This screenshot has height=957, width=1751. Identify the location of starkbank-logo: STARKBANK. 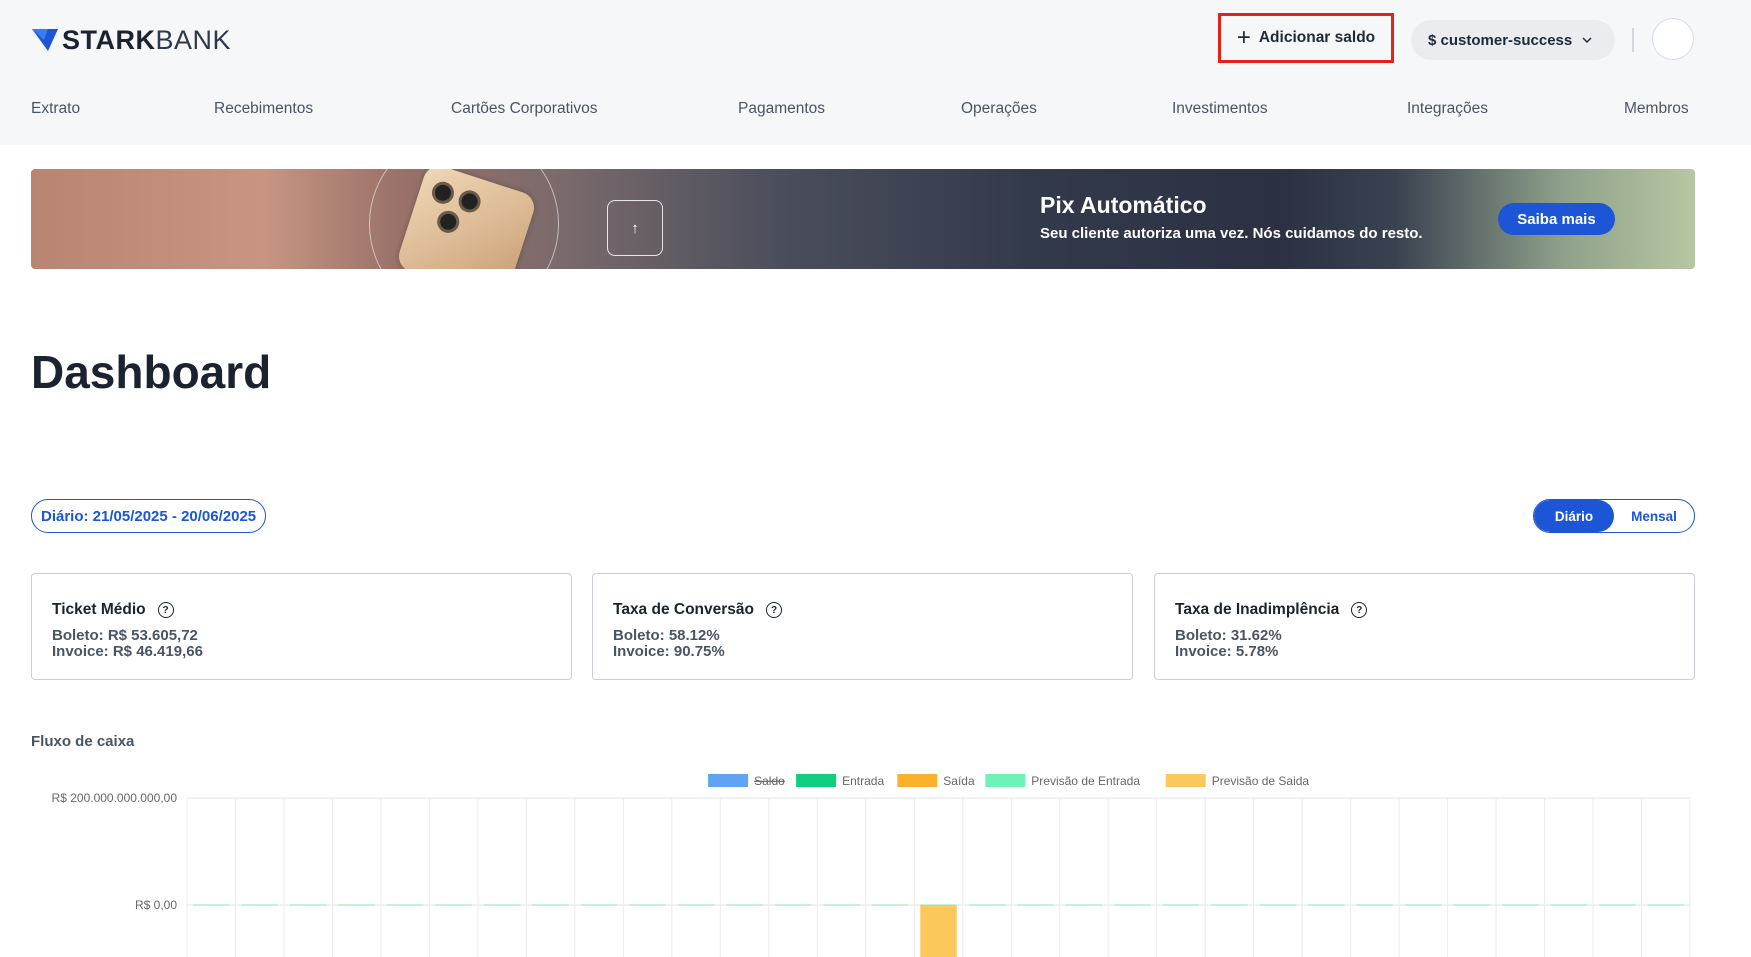
(131, 40).